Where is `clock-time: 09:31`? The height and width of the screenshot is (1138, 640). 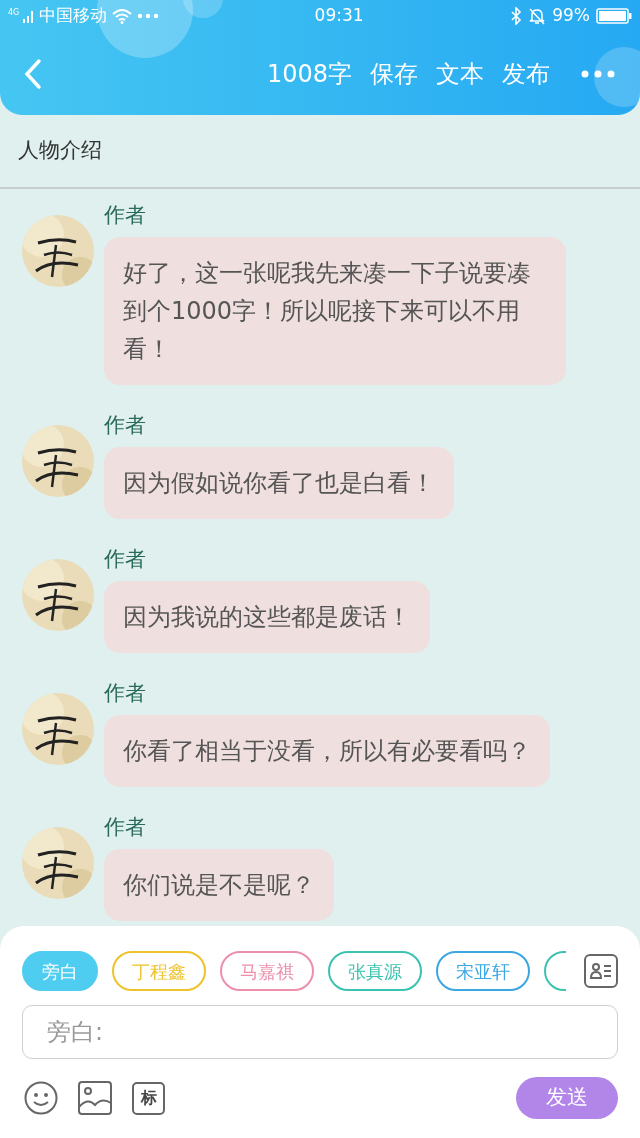 clock-time: 09:31 is located at coordinates (339, 16).